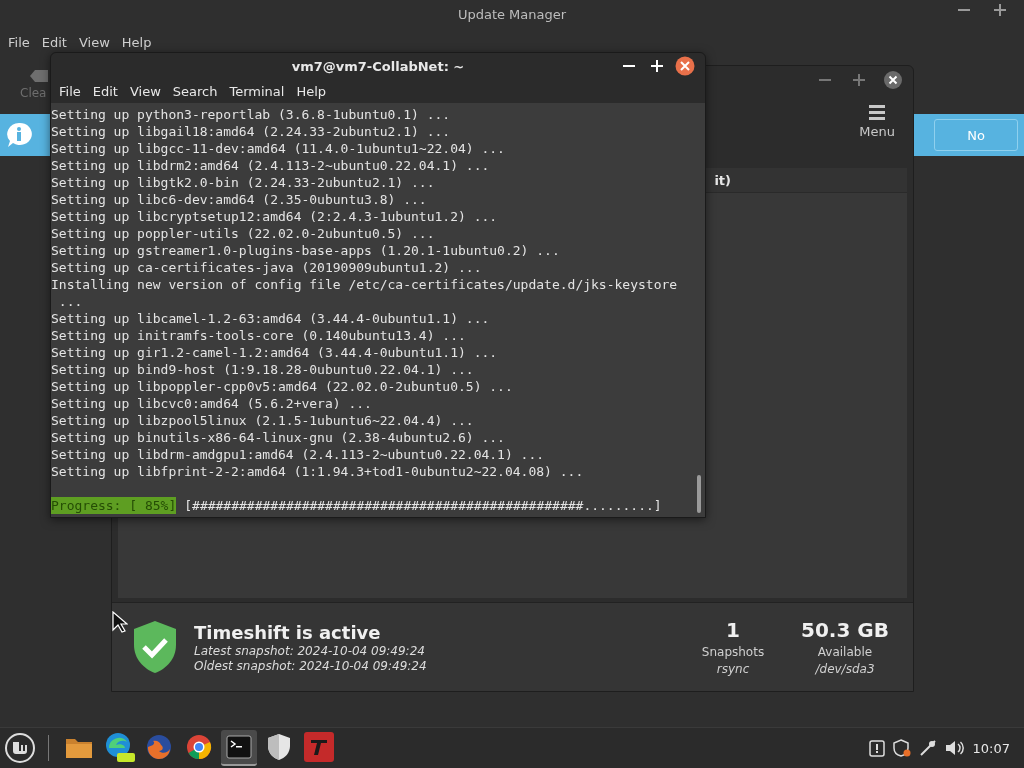 The height and width of the screenshot is (768, 1024). I want to click on stat-label: Snapshots, so click(733, 652).